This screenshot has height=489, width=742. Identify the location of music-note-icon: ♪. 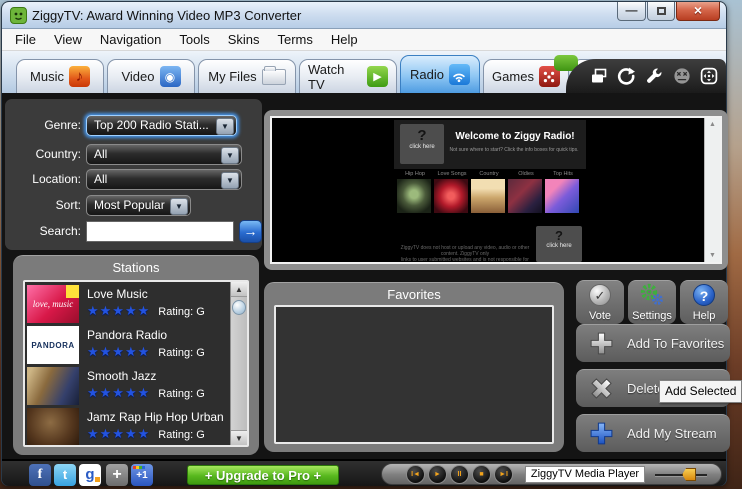
(79, 76).